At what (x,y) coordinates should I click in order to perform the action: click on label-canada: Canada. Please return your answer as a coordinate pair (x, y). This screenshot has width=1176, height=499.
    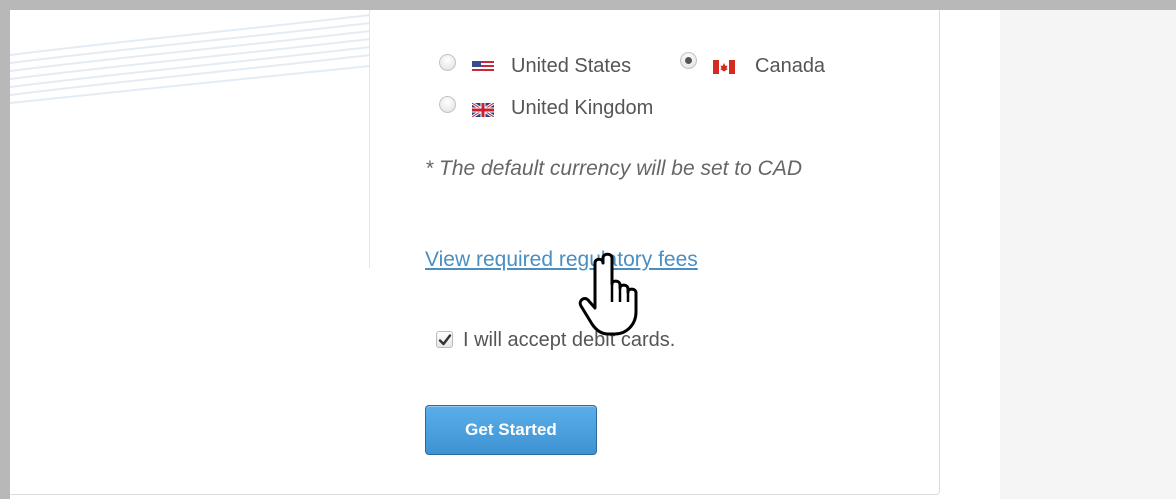
    Looking at the image, I should click on (790, 66).